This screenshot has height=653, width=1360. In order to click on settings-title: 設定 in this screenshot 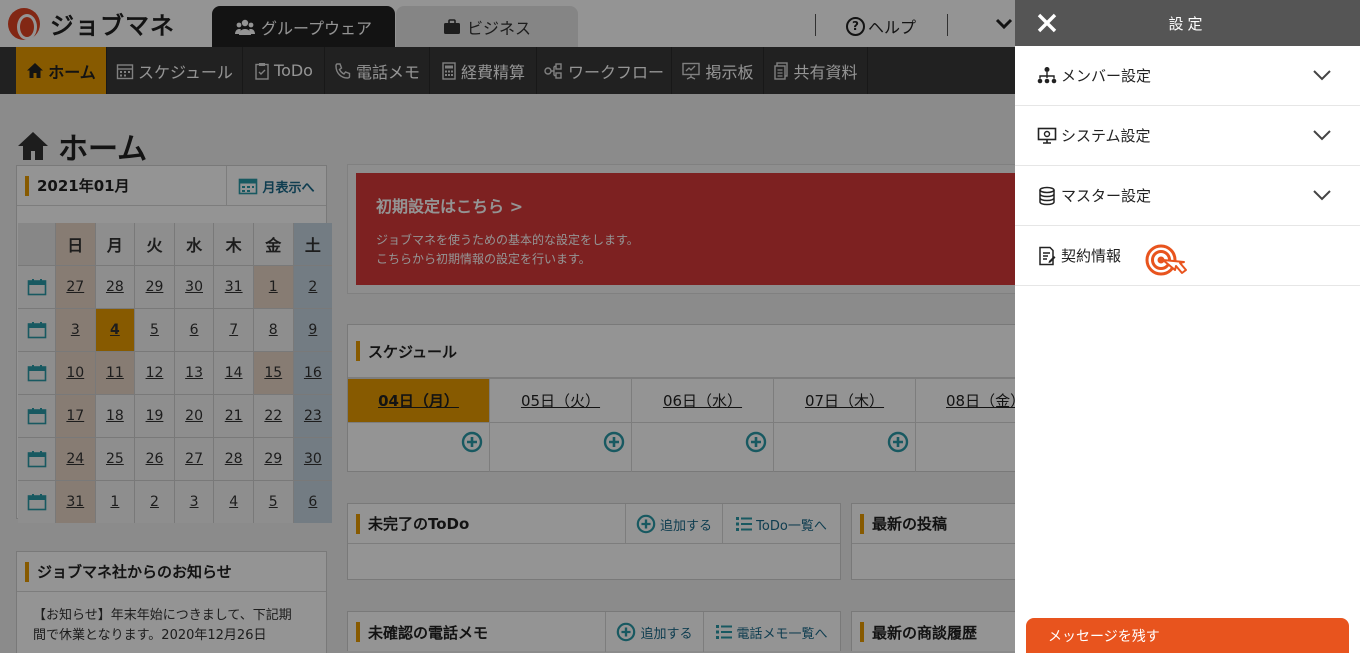, I will do `click(1187, 23)`.